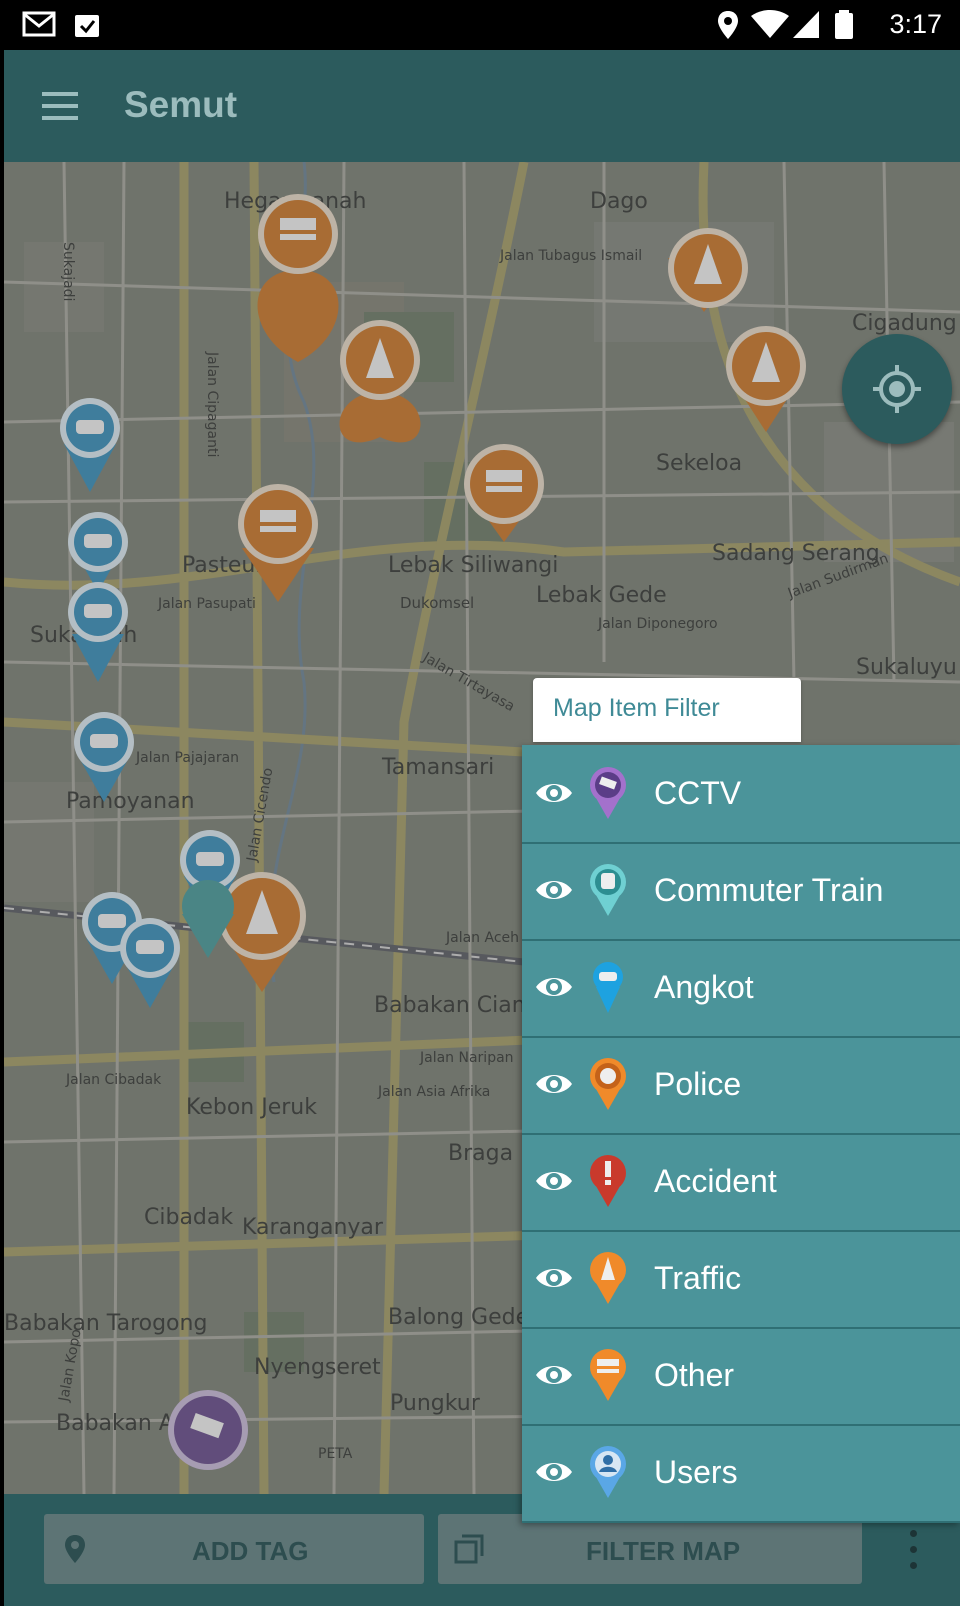  Describe the element at coordinates (698, 793) in the screenshot. I see `filter-item-label: CCTV` at that location.